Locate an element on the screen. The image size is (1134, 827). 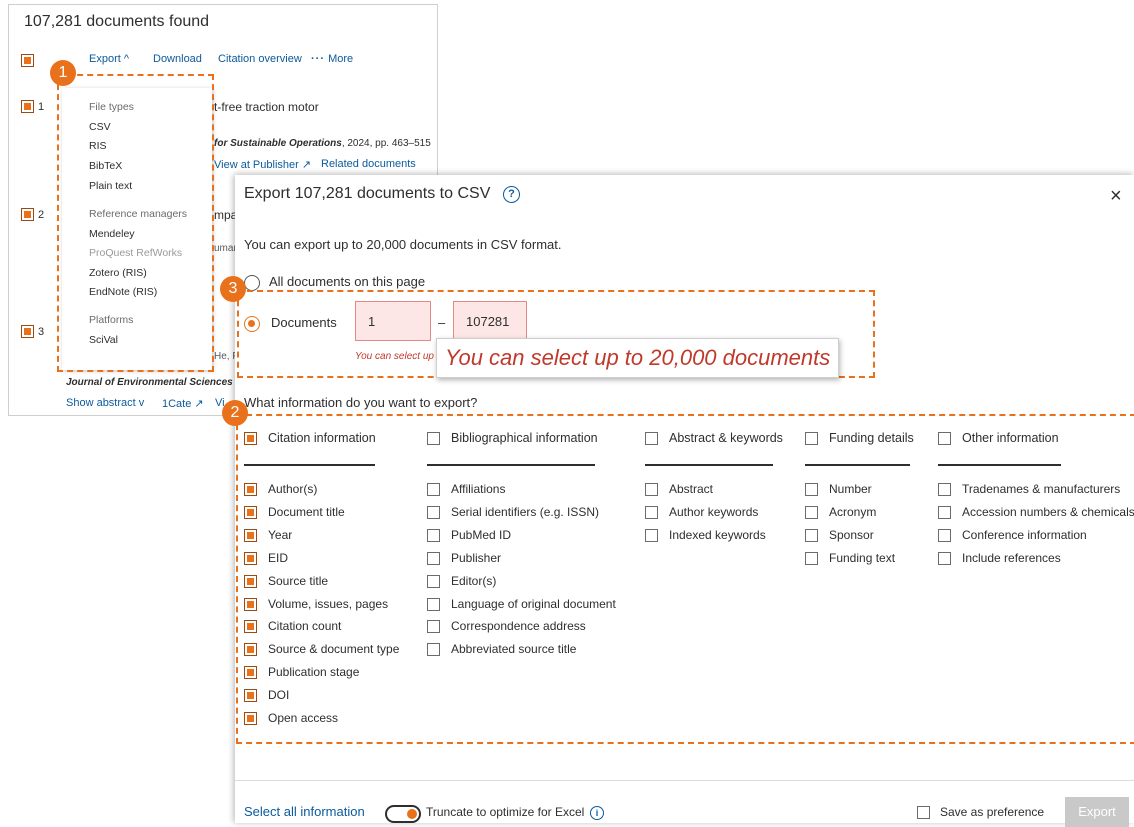
download-button: Download is located at coordinates (177, 59).